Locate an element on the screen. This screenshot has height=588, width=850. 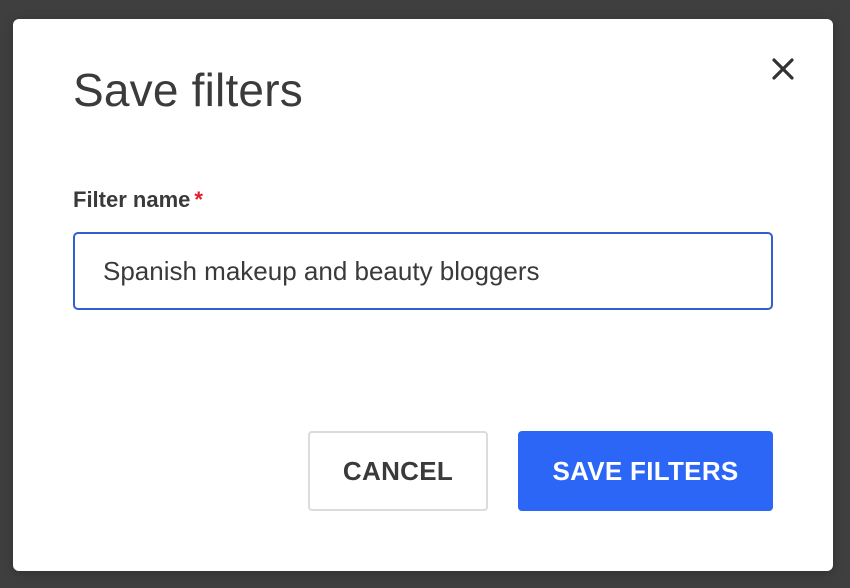
cancel-button: CANCEL is located at coordinates (398, 471).